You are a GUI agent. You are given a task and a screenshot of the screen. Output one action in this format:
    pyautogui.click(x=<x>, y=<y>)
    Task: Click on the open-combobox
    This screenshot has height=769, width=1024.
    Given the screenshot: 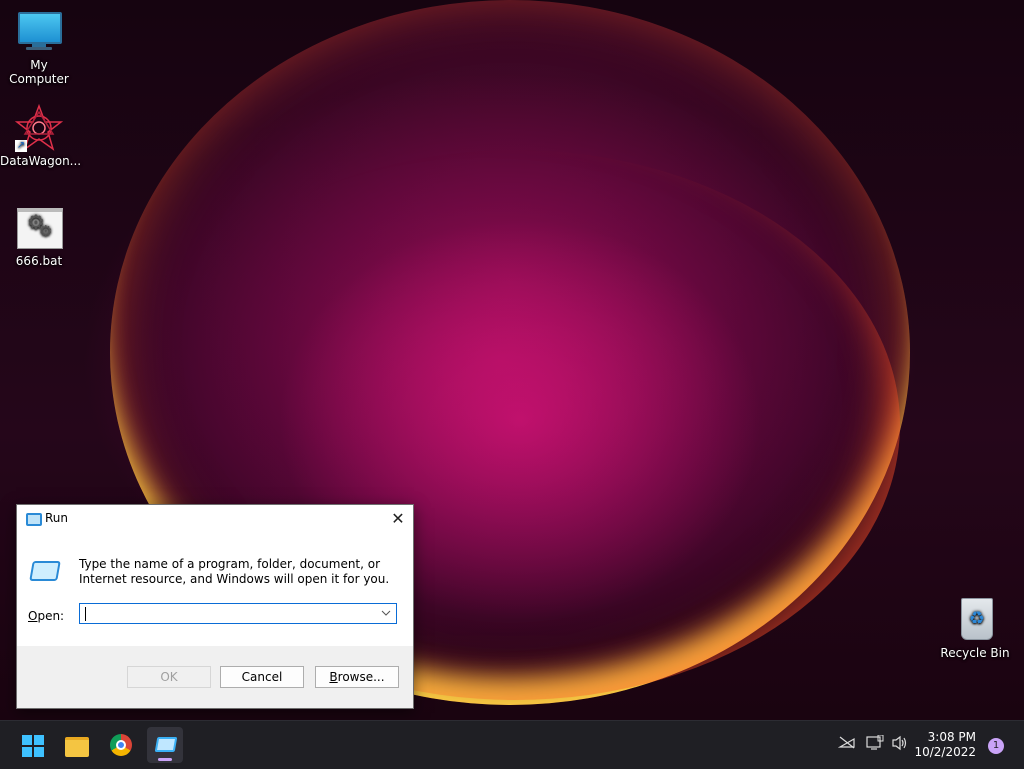 What is the action you would take?
    pyautogui.click(x=238, y=613)
    